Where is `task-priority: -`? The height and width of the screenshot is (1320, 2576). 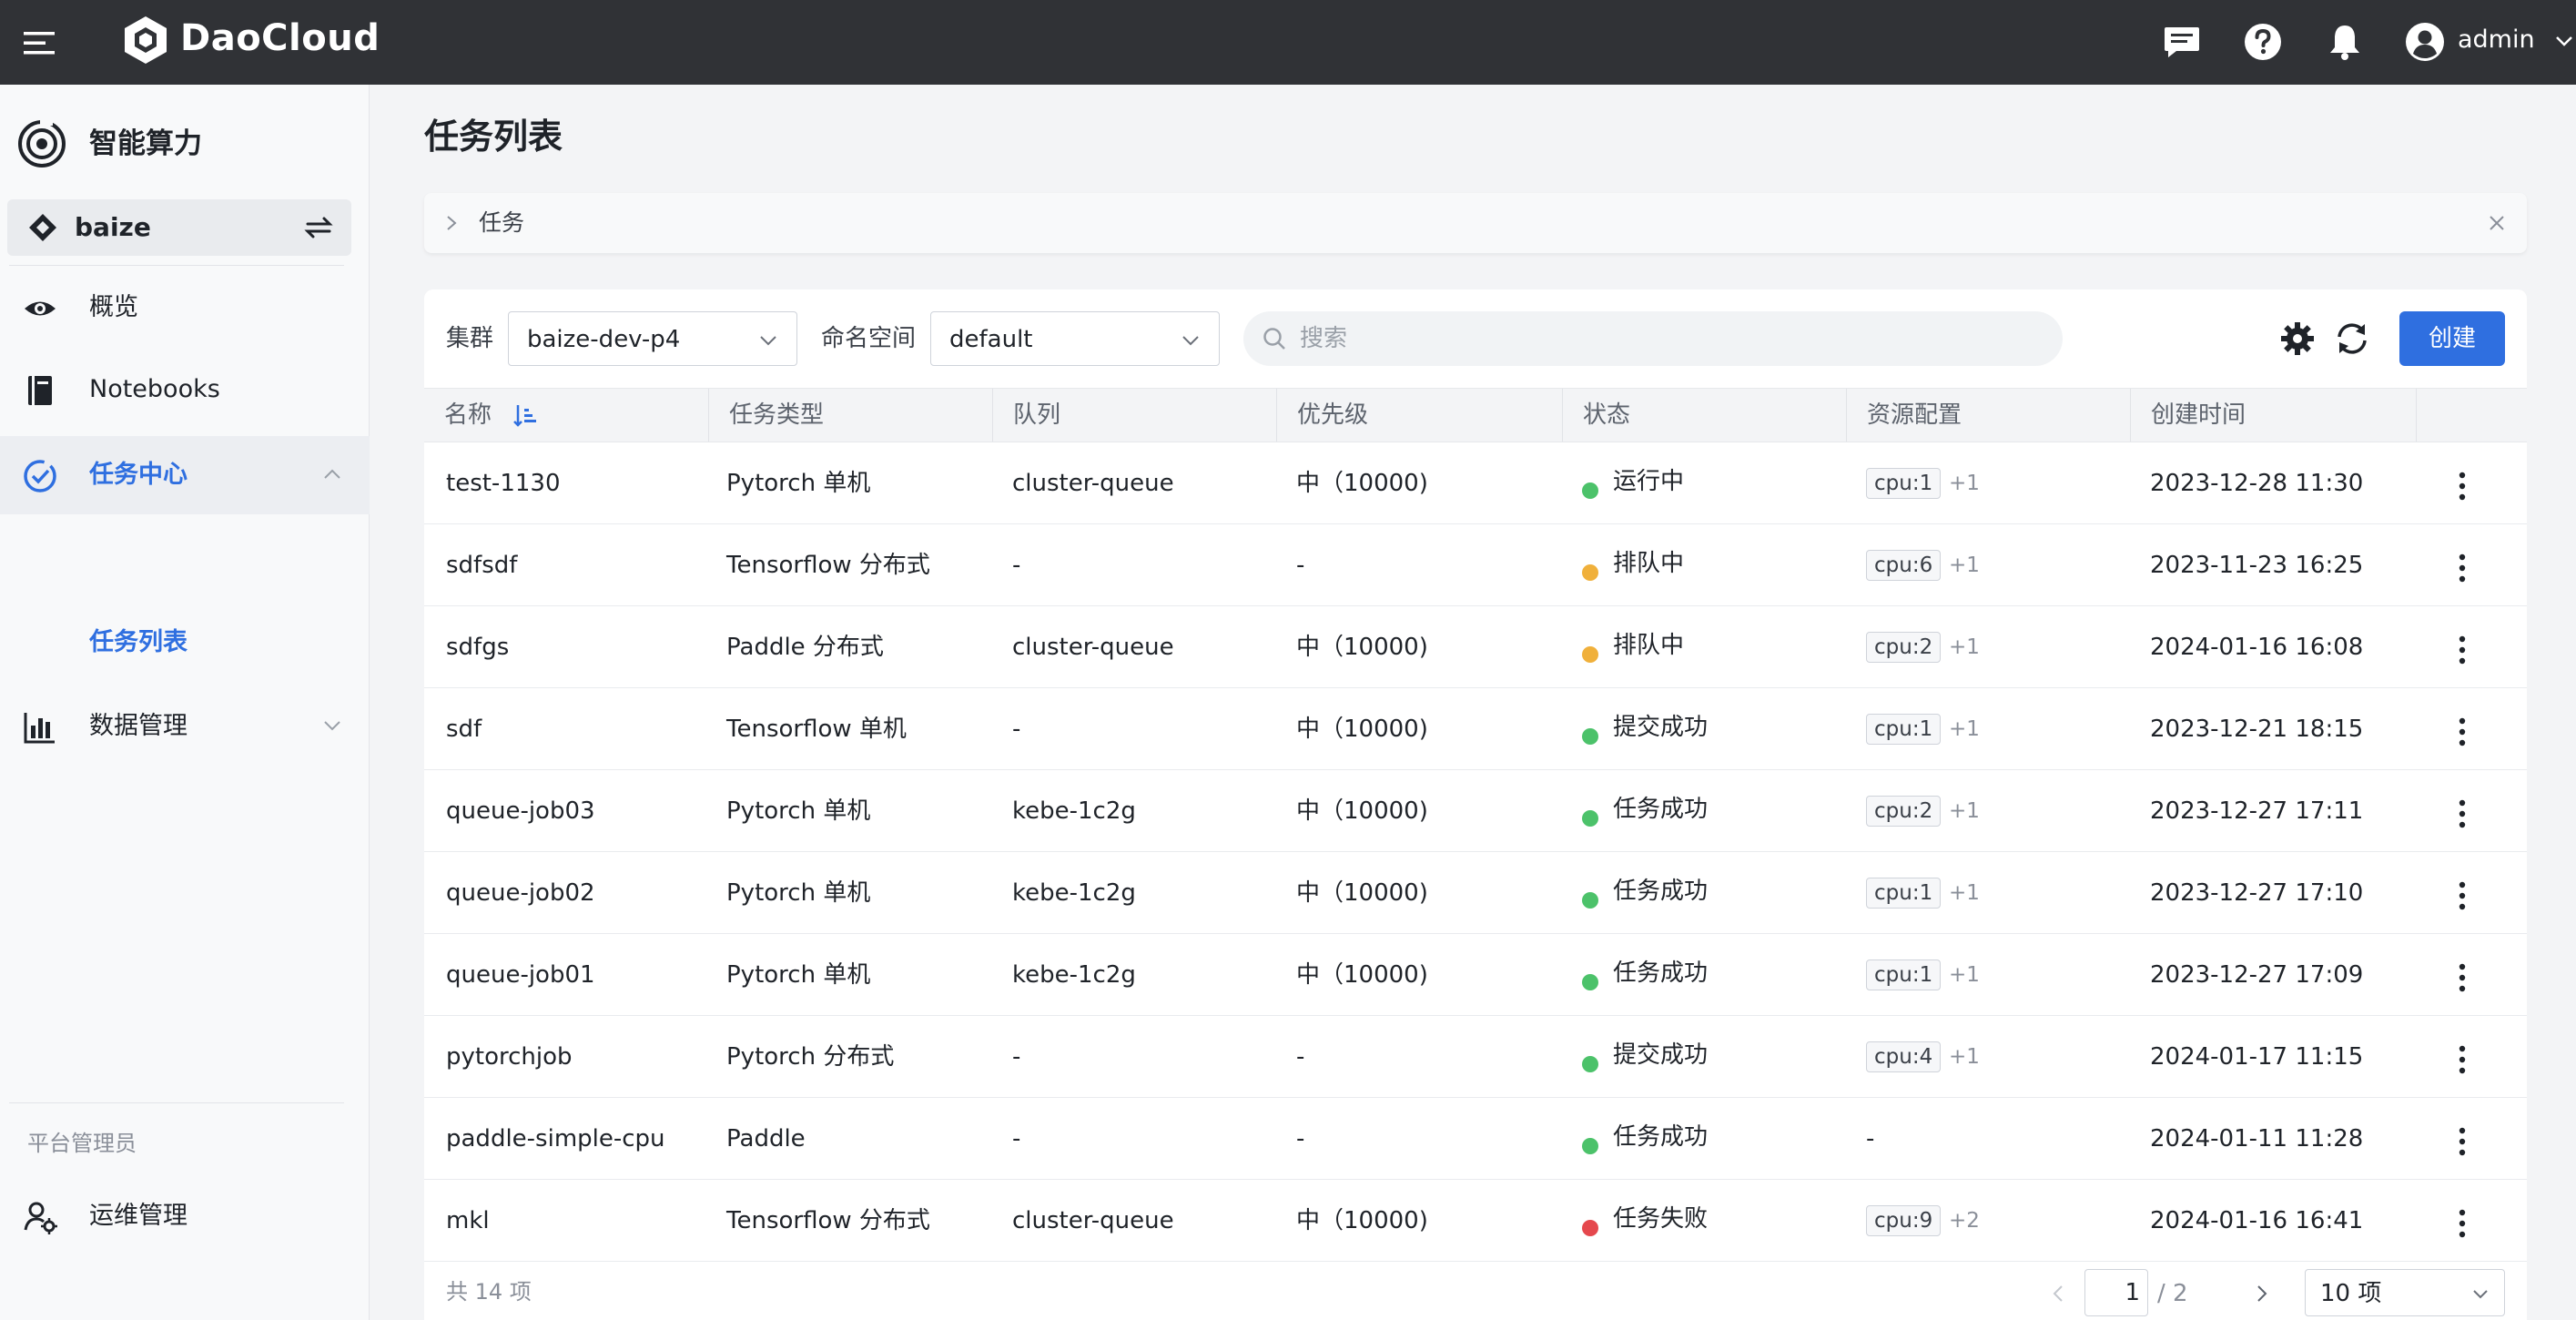 task-priority: - is located at coordinates (1300, 565).